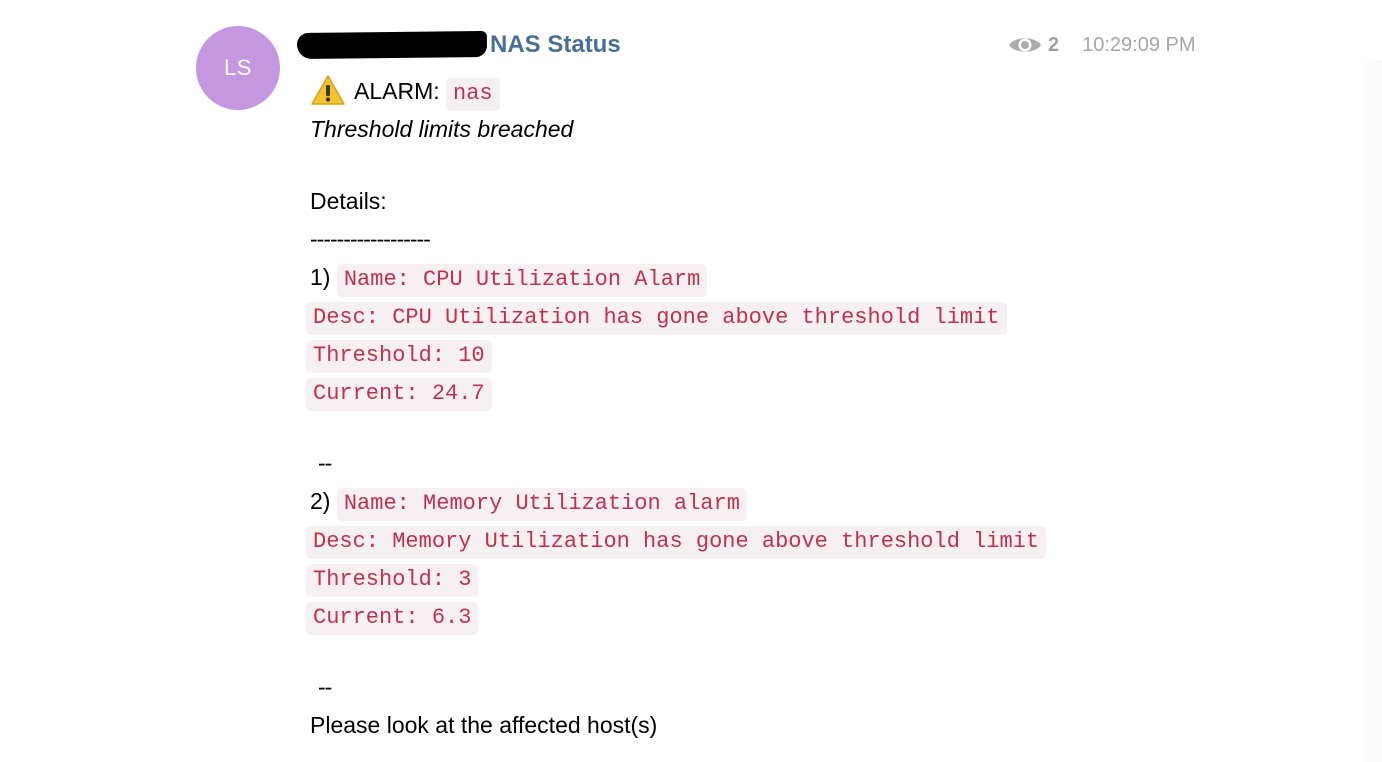  What do you see at coordinates (397, 91) in the screenshot?
I see `alarm-label: ALARM:` at bounding box center [397, 91].